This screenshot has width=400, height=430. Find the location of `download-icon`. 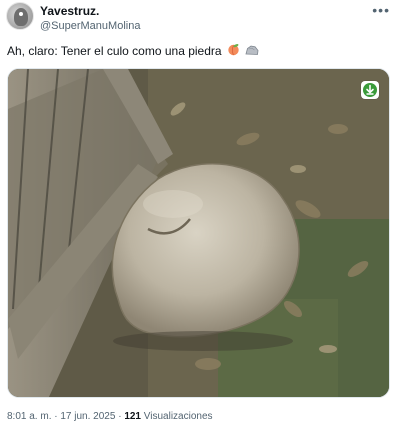

download-icon is located at coordinates (370, 90).